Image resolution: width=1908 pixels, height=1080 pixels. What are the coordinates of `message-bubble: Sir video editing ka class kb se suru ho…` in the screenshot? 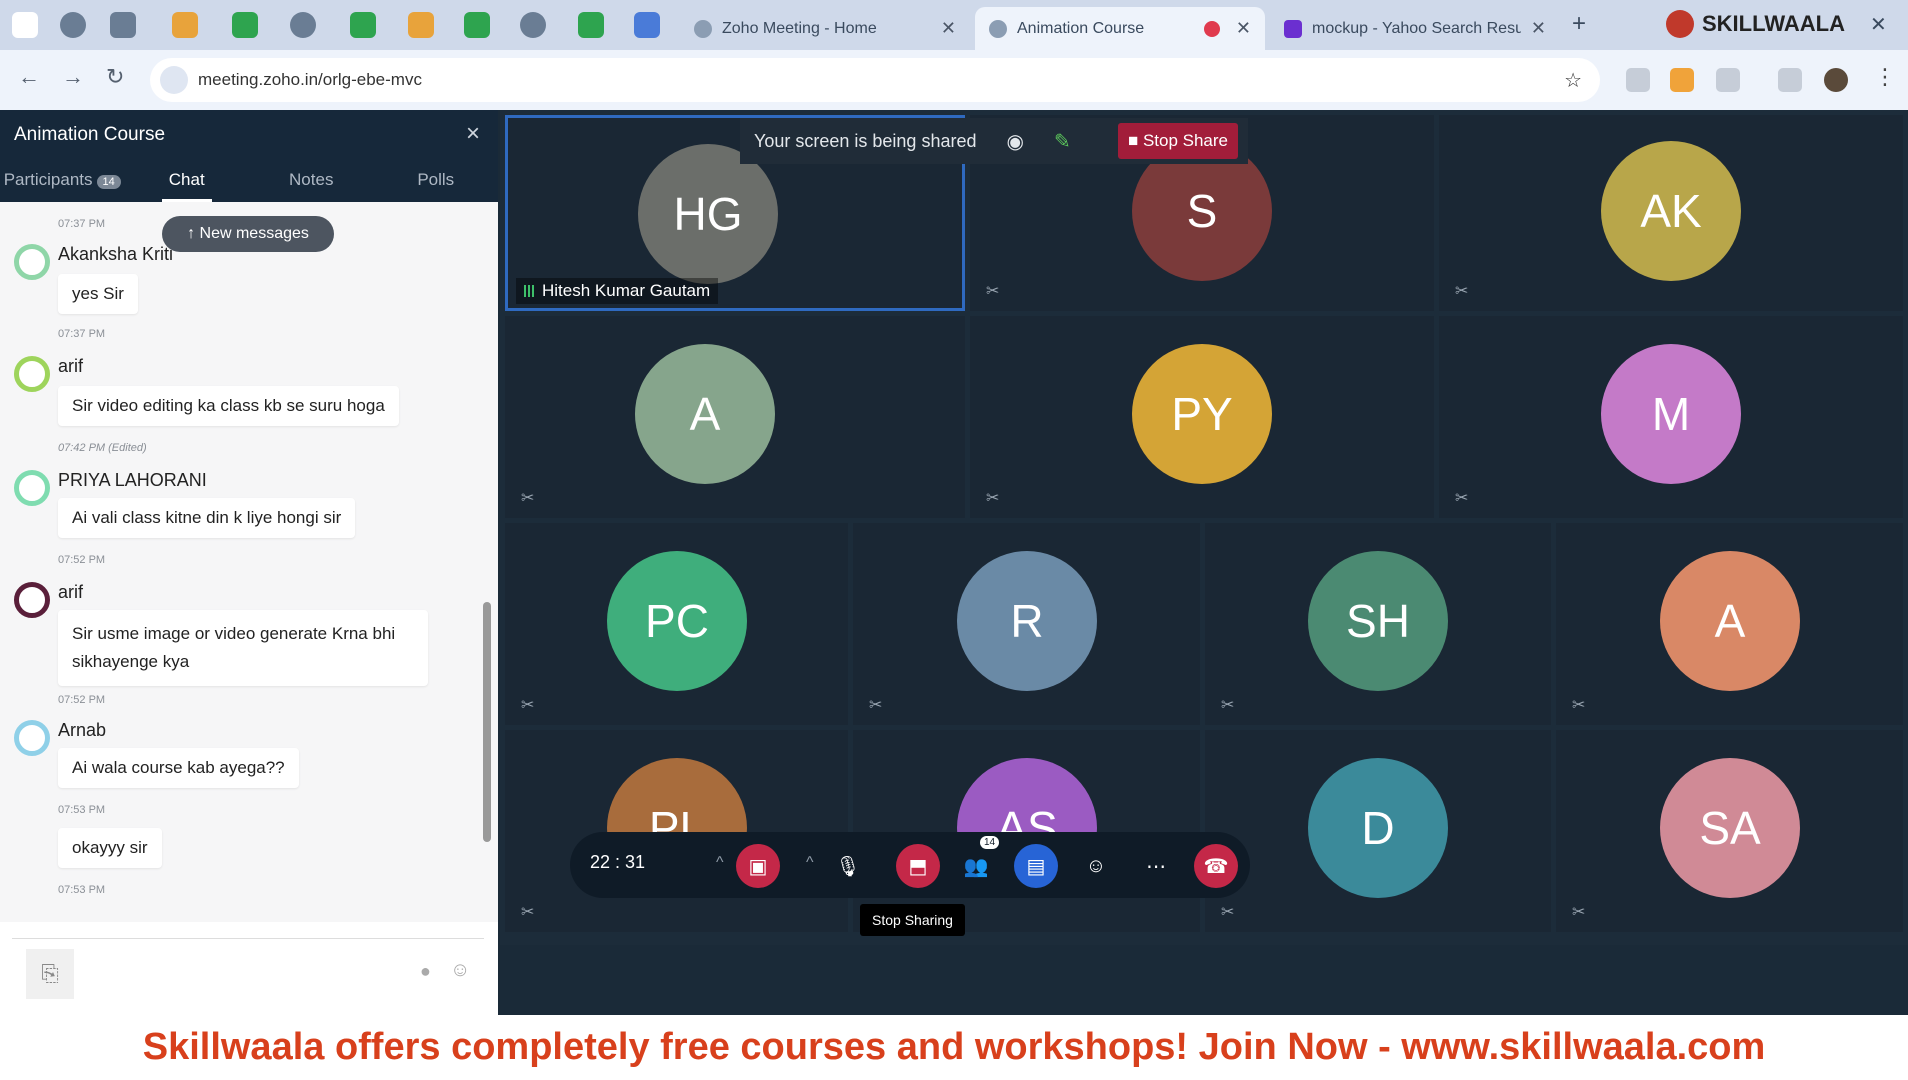 It's located at (228, 406).